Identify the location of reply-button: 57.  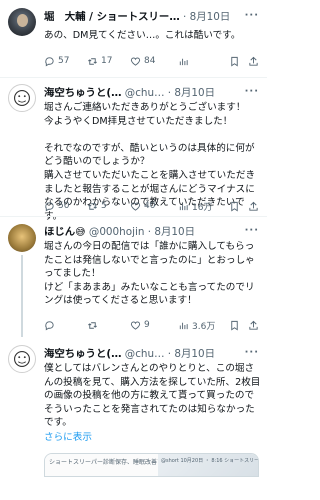
(65, 61).